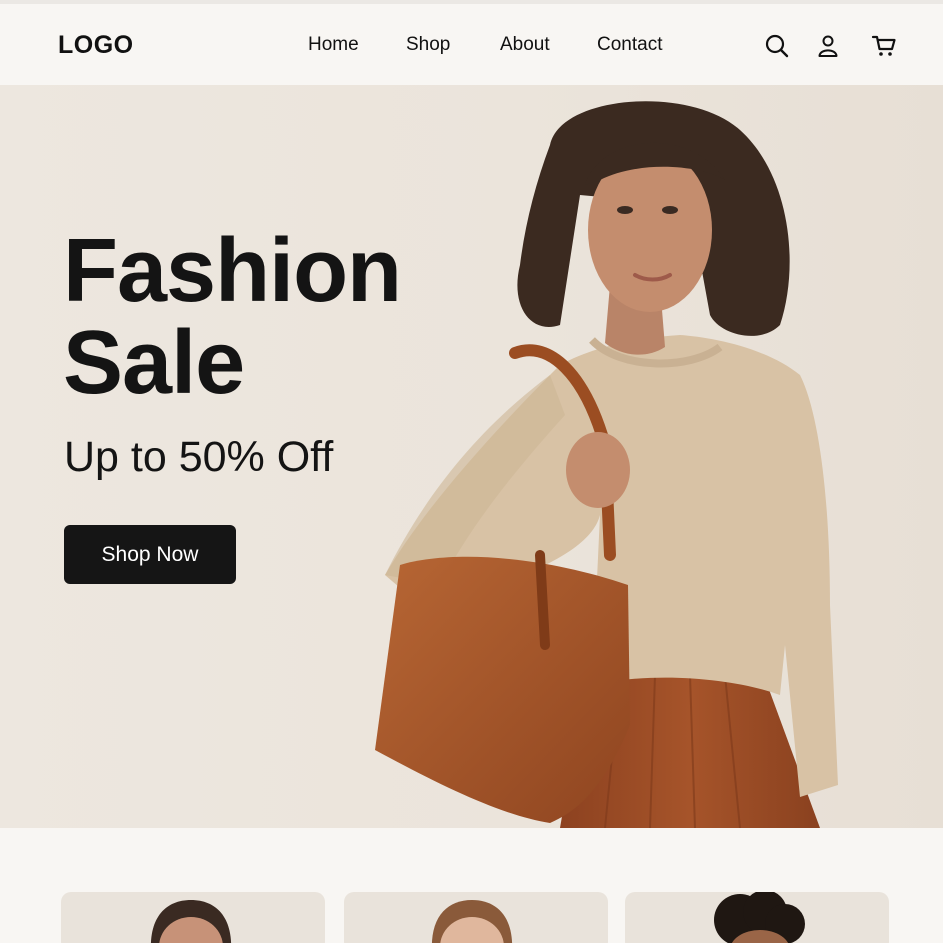 The width and height of the screenshot is (943, 943). Describe the element at coordinates (199, 457) in the screenshot. I see `hero-subtitle: Up to 50% Off` at that location.